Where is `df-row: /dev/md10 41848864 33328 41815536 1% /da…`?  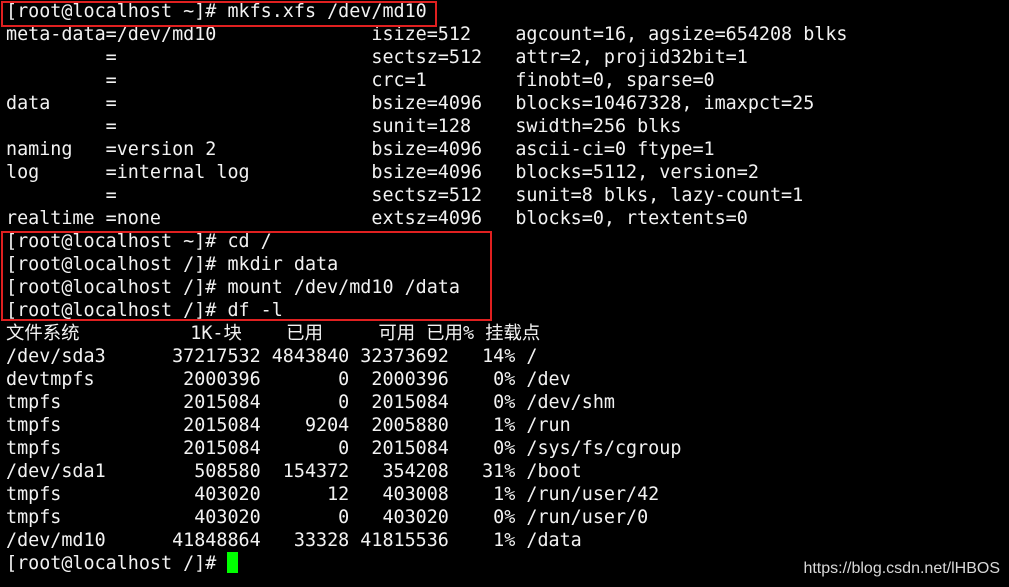 df-row: /dev/md10 41848864 33328 41815536 1% /da… is located at coordinates (294, 540).